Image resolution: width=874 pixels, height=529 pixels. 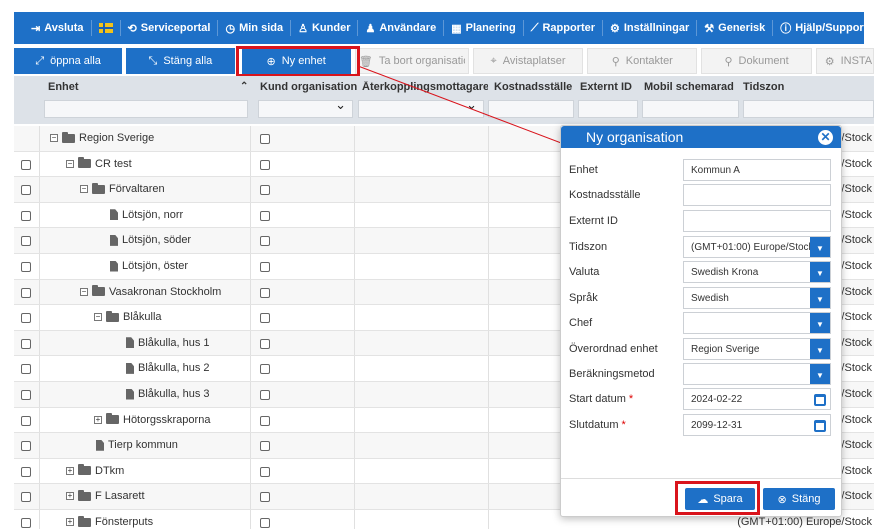 What do you see at coordinates (757, 399) in the screenshot?
I see `date-input: 2024-02-22` at bounding box center [757, 399].